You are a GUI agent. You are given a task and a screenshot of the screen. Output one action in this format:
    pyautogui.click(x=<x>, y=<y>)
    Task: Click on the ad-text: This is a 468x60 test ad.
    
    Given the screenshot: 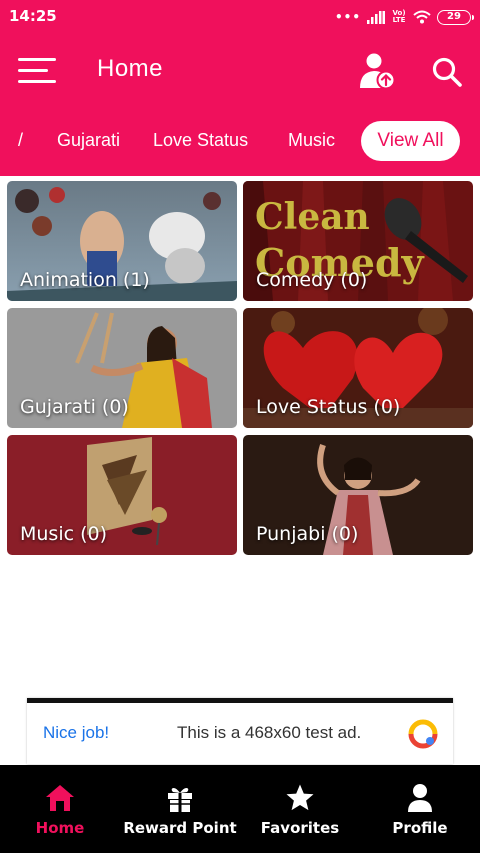 What is the action you would take?
    pyautogui.click(x=269, y=732)
    